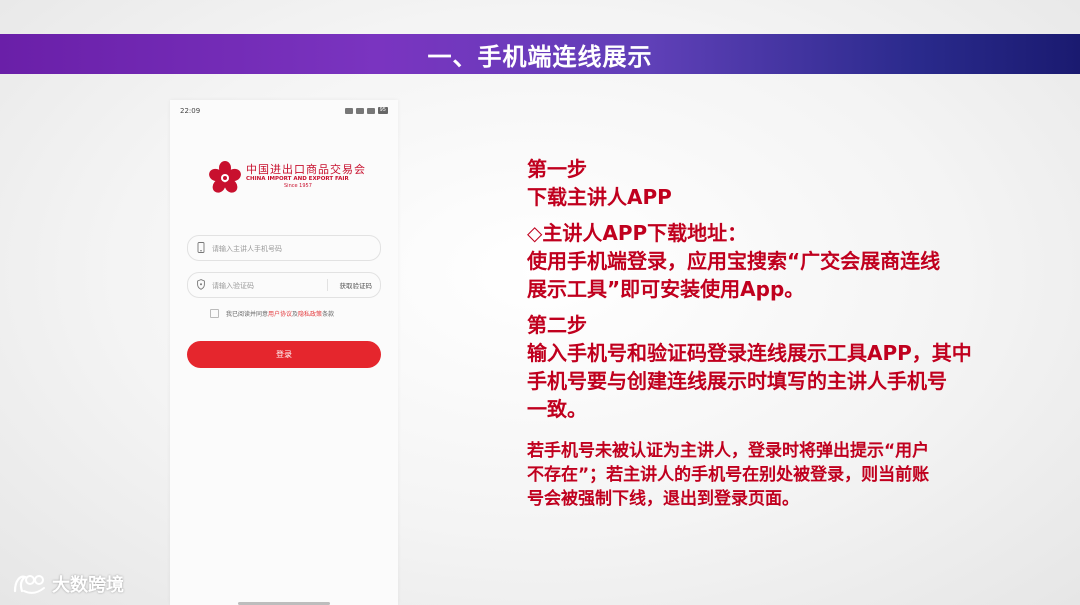 This screenshot has width=1080, height=605. Describe the element at coordinates (306, 169) in the screenshot. I see `logo-chinese-name: 中国进出口商品交易会` at that location.